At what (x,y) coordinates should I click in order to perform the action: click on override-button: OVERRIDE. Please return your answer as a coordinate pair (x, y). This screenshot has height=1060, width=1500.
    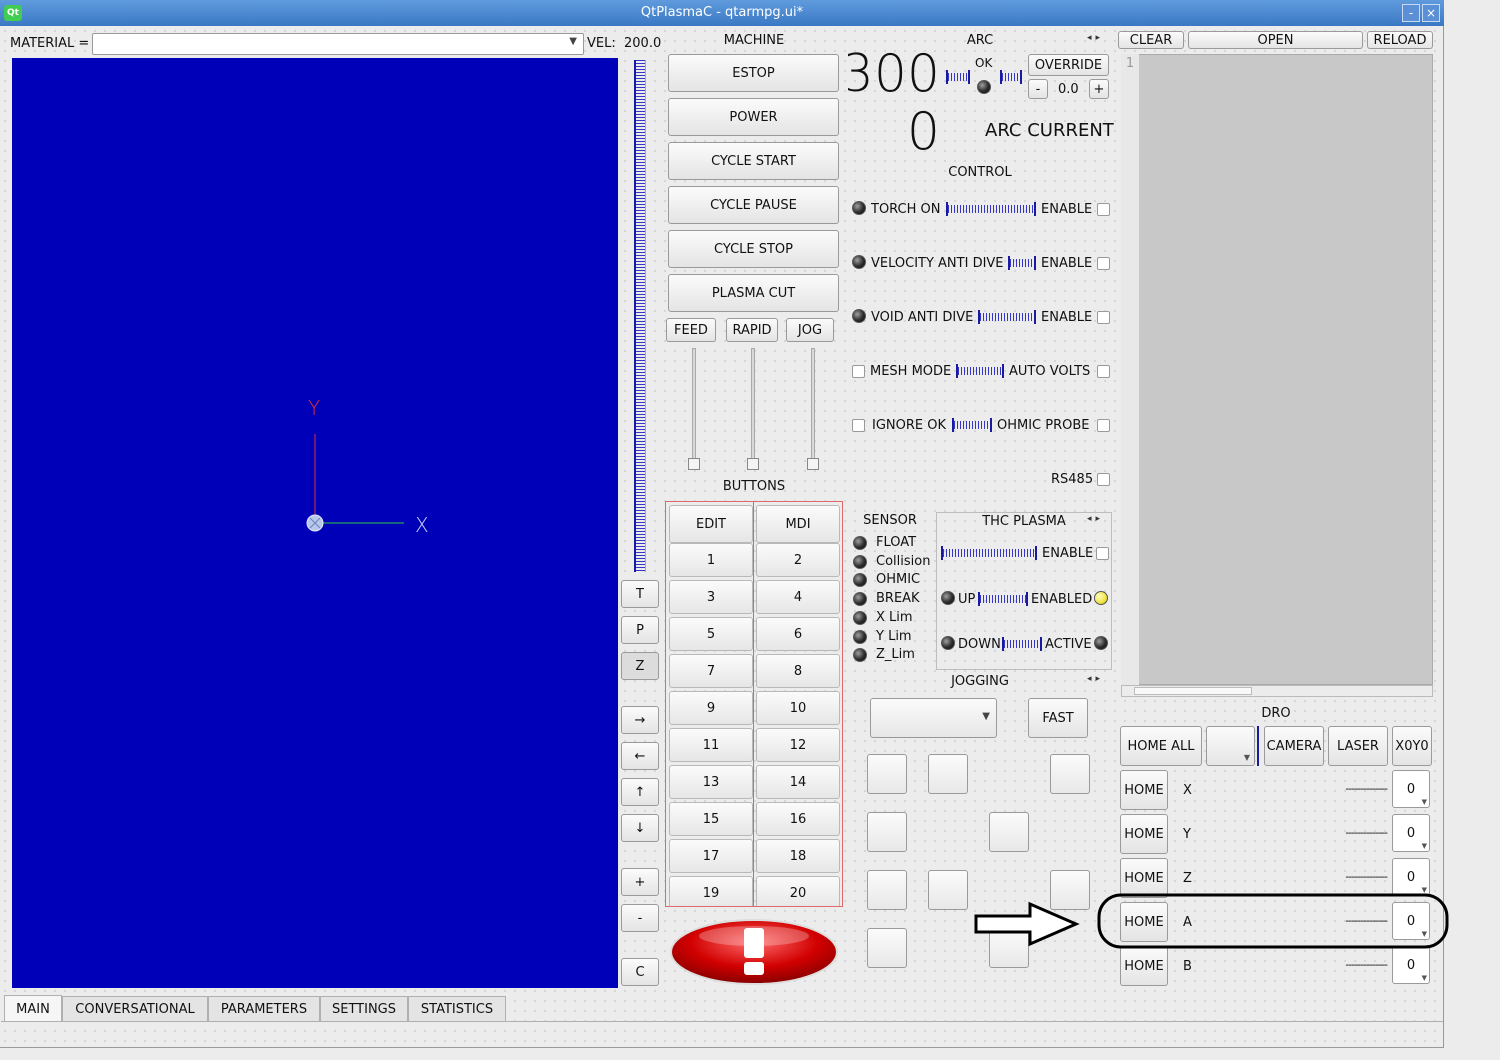
    Looking at the image, I should click on (1068, 65).